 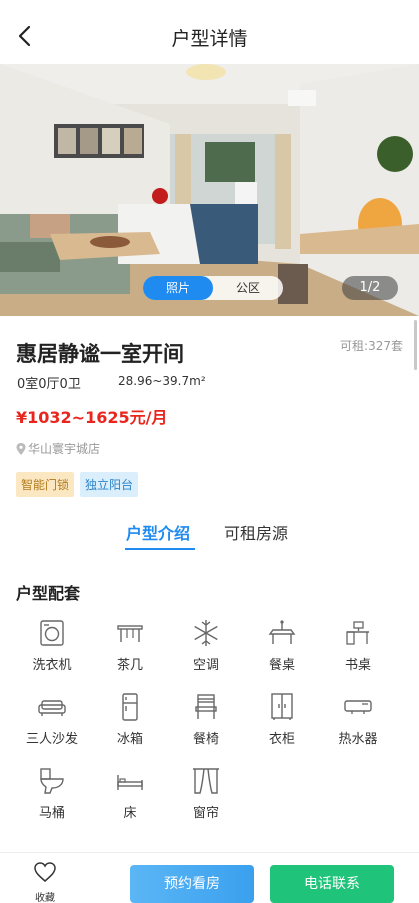 I want to click on facility-item: 餐桌, so click(x=282, y=648).